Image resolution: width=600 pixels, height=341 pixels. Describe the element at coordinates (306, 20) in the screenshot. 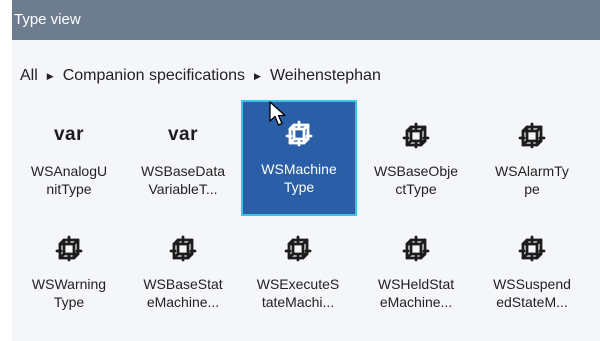

I see `panel-title: Type view` at that location.